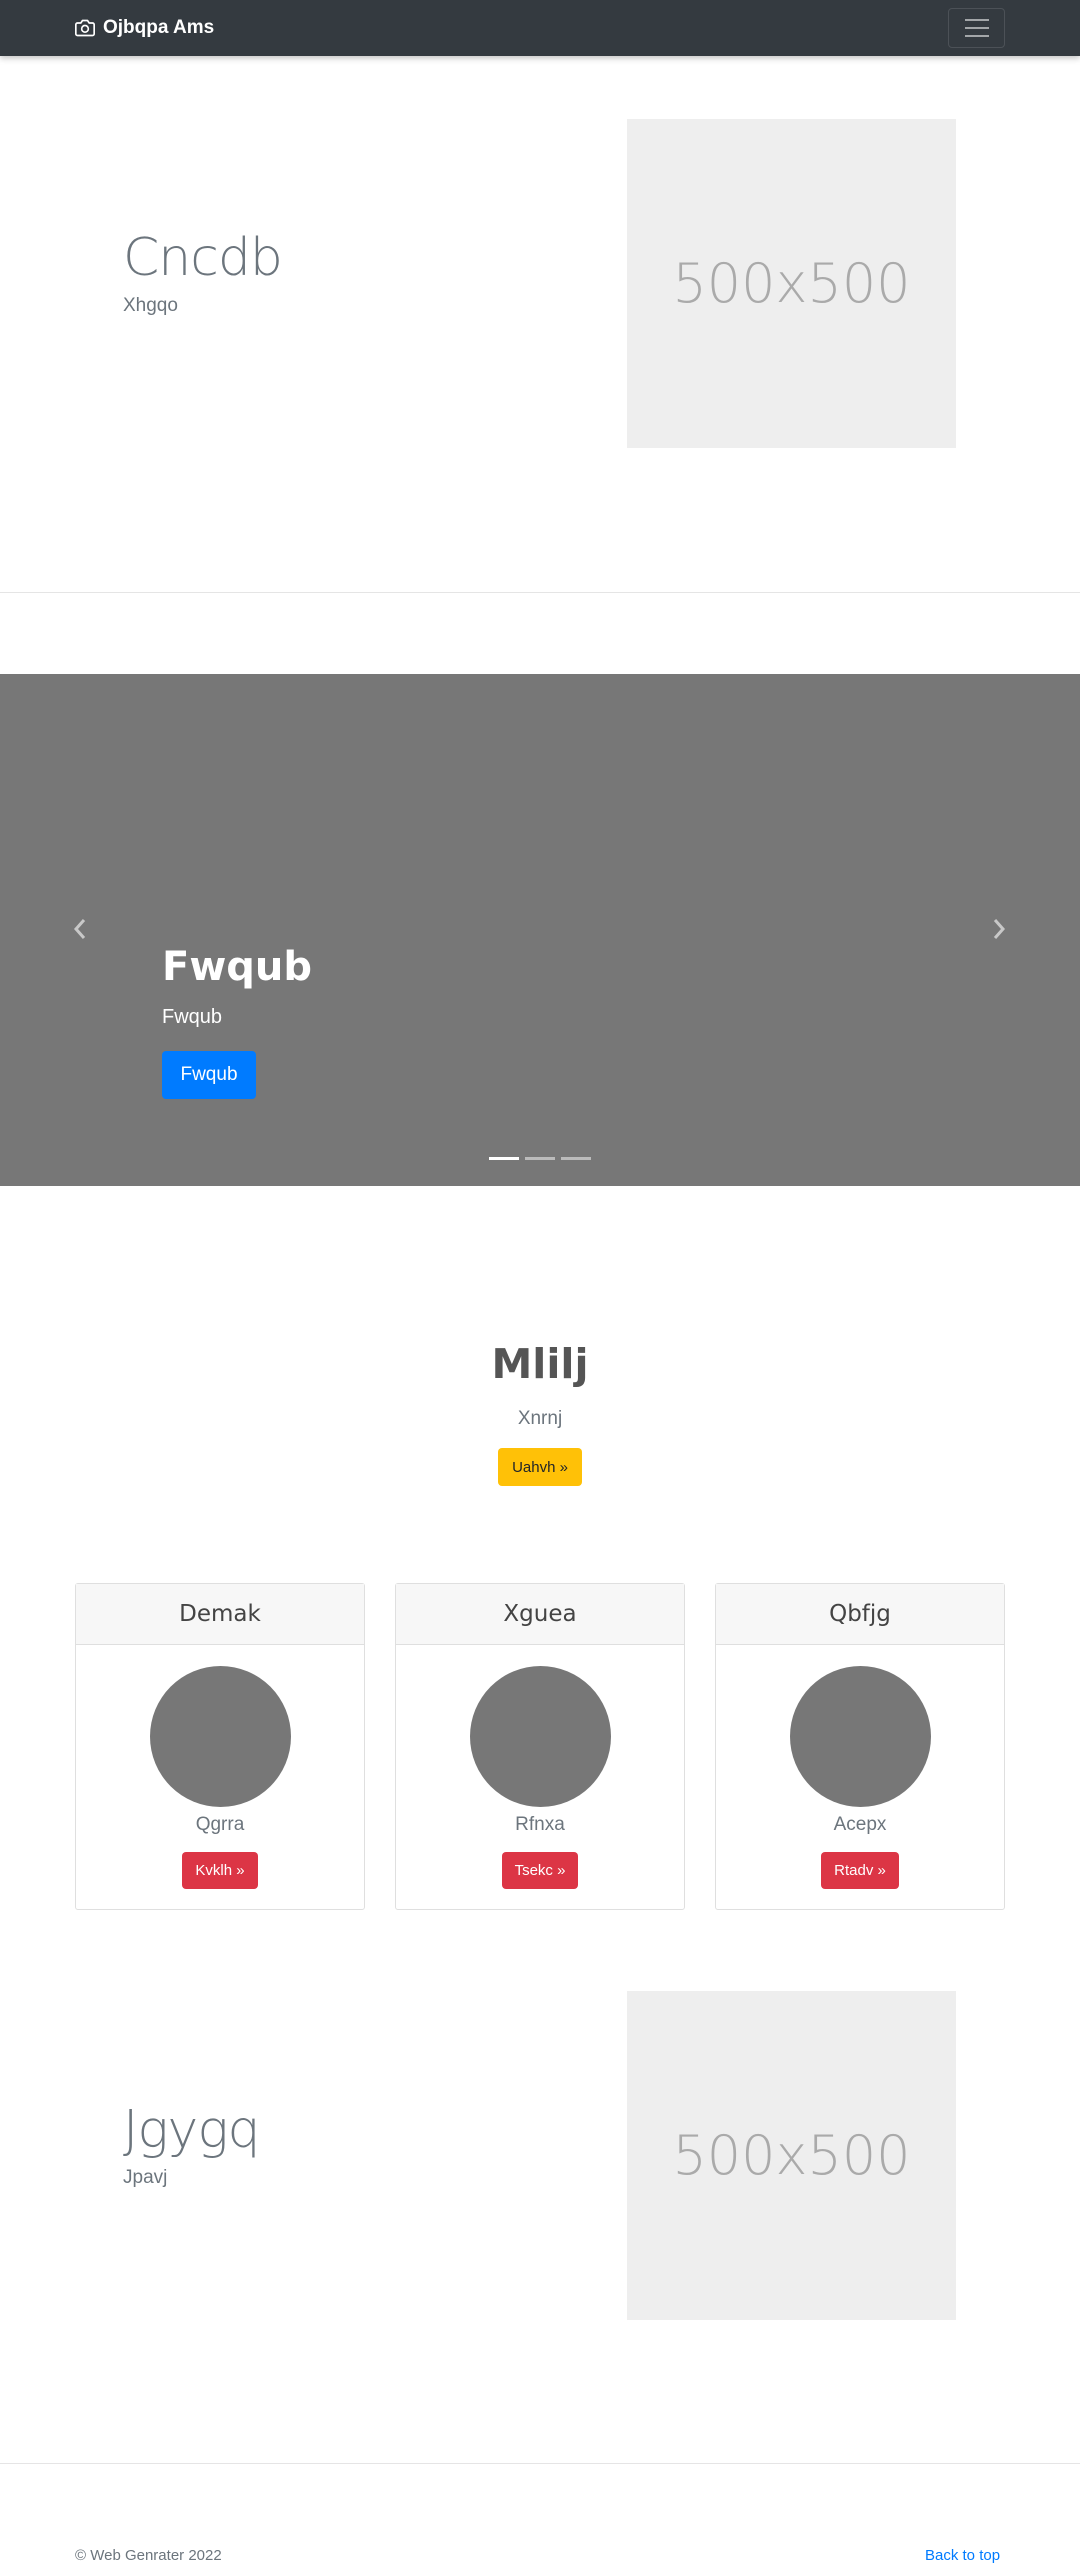  Describe the element at coordinates (860, 1824) in the screenshot. I see `card-name: Acepx` at that location.